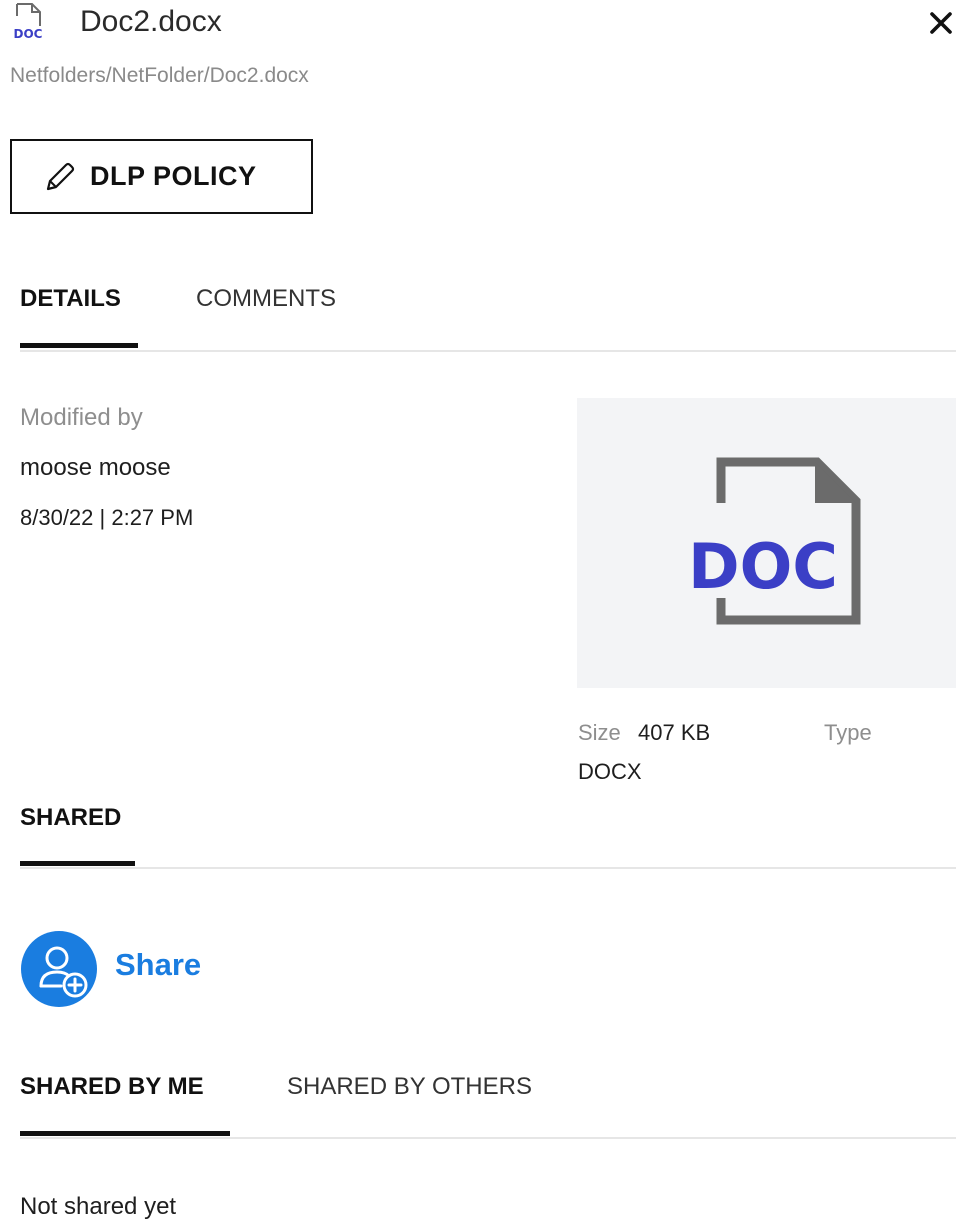 Image resolution: width=956 pixels, height=1226 pixels. What do you see at coordinates (95, 467) in the screenshot?
I see `modified-by-value: moose moose` at bounding box center [95, 467].